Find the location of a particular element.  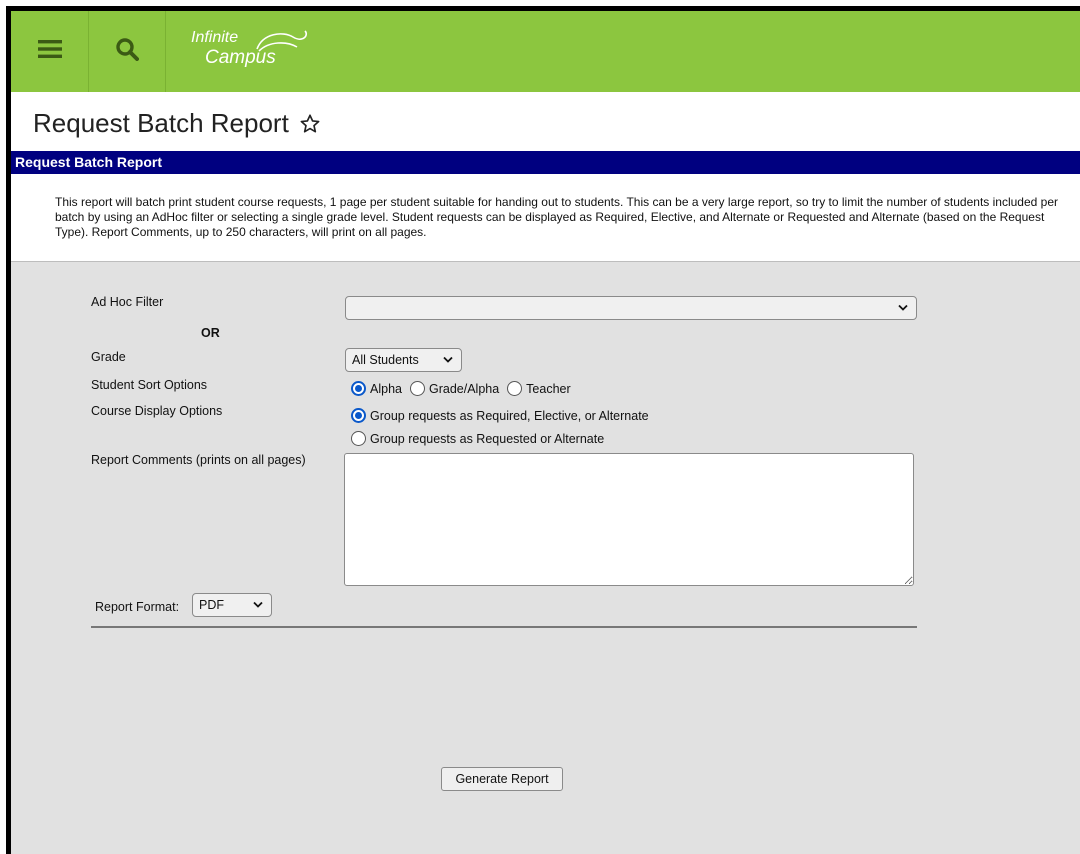

top-navigation-bar: Infinite Campus is located at coordinates (545, 51).